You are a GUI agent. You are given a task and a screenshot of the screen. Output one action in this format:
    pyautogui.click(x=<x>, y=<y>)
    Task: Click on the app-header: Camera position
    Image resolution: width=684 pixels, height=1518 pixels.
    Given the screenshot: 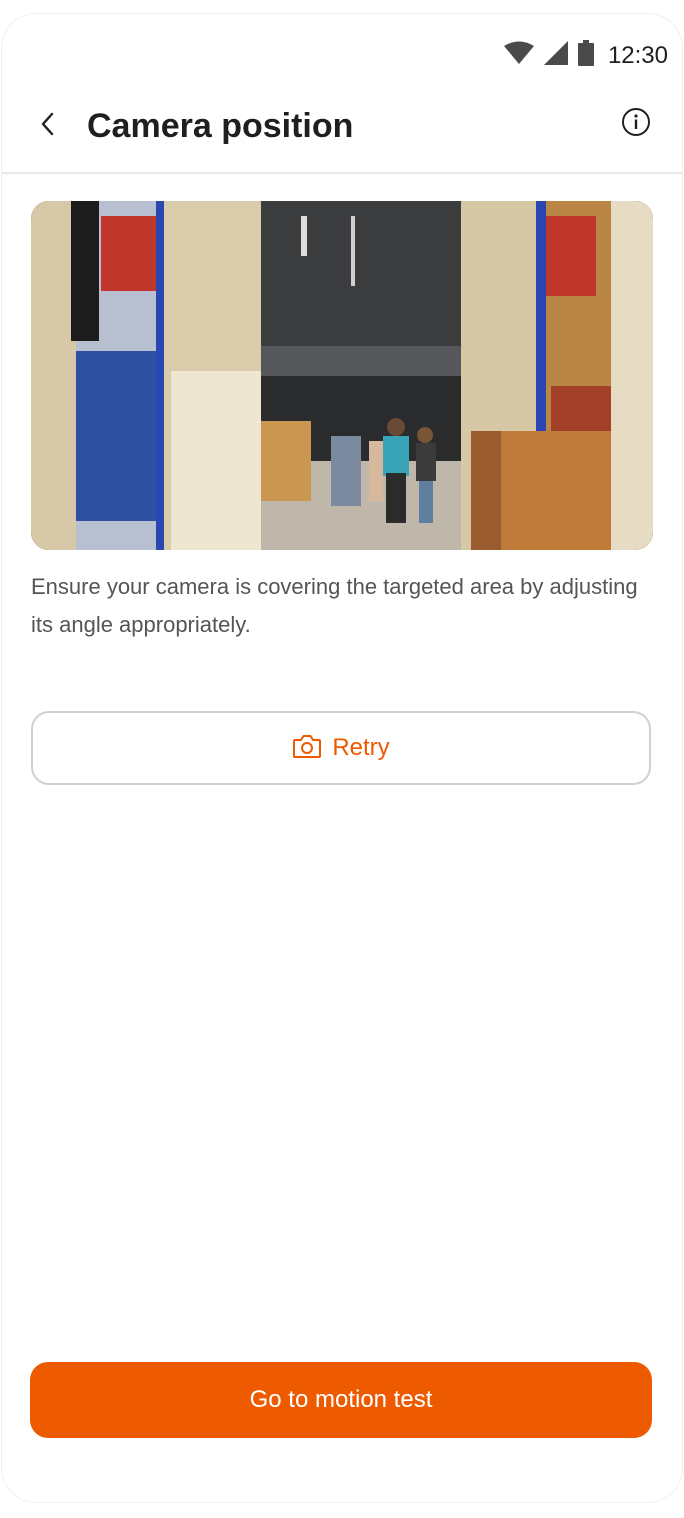 What is the action you would take?
    pyautogui.click(x=342, y=134)
    